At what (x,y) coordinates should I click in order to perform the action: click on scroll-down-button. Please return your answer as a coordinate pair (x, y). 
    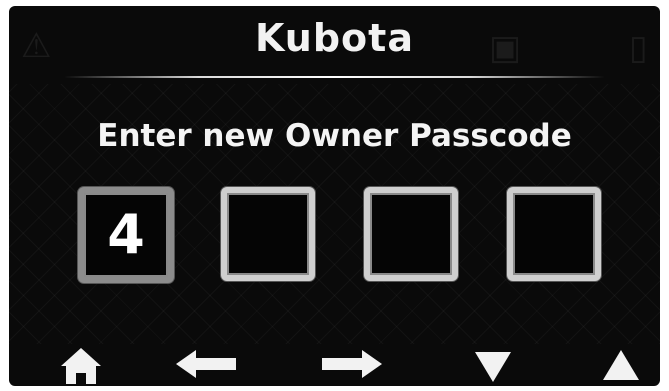
    Looking at the image, I should click on (493, 364).